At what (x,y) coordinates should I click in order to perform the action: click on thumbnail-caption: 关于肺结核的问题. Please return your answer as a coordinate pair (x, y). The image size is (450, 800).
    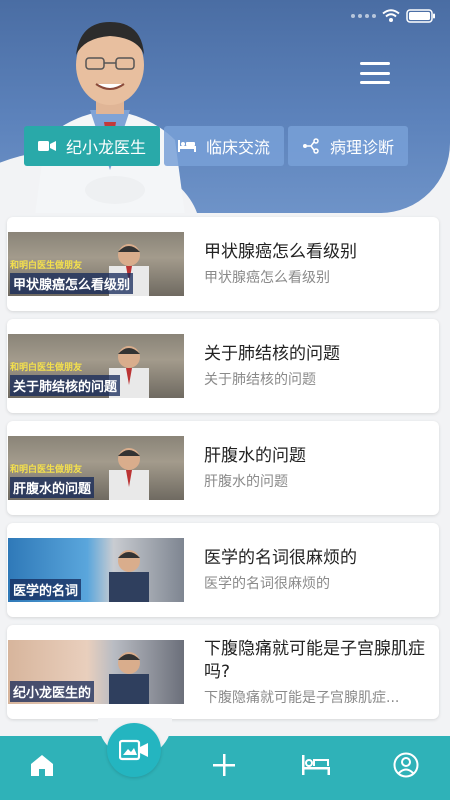
    Looking at the image, I should click on (65, 385).